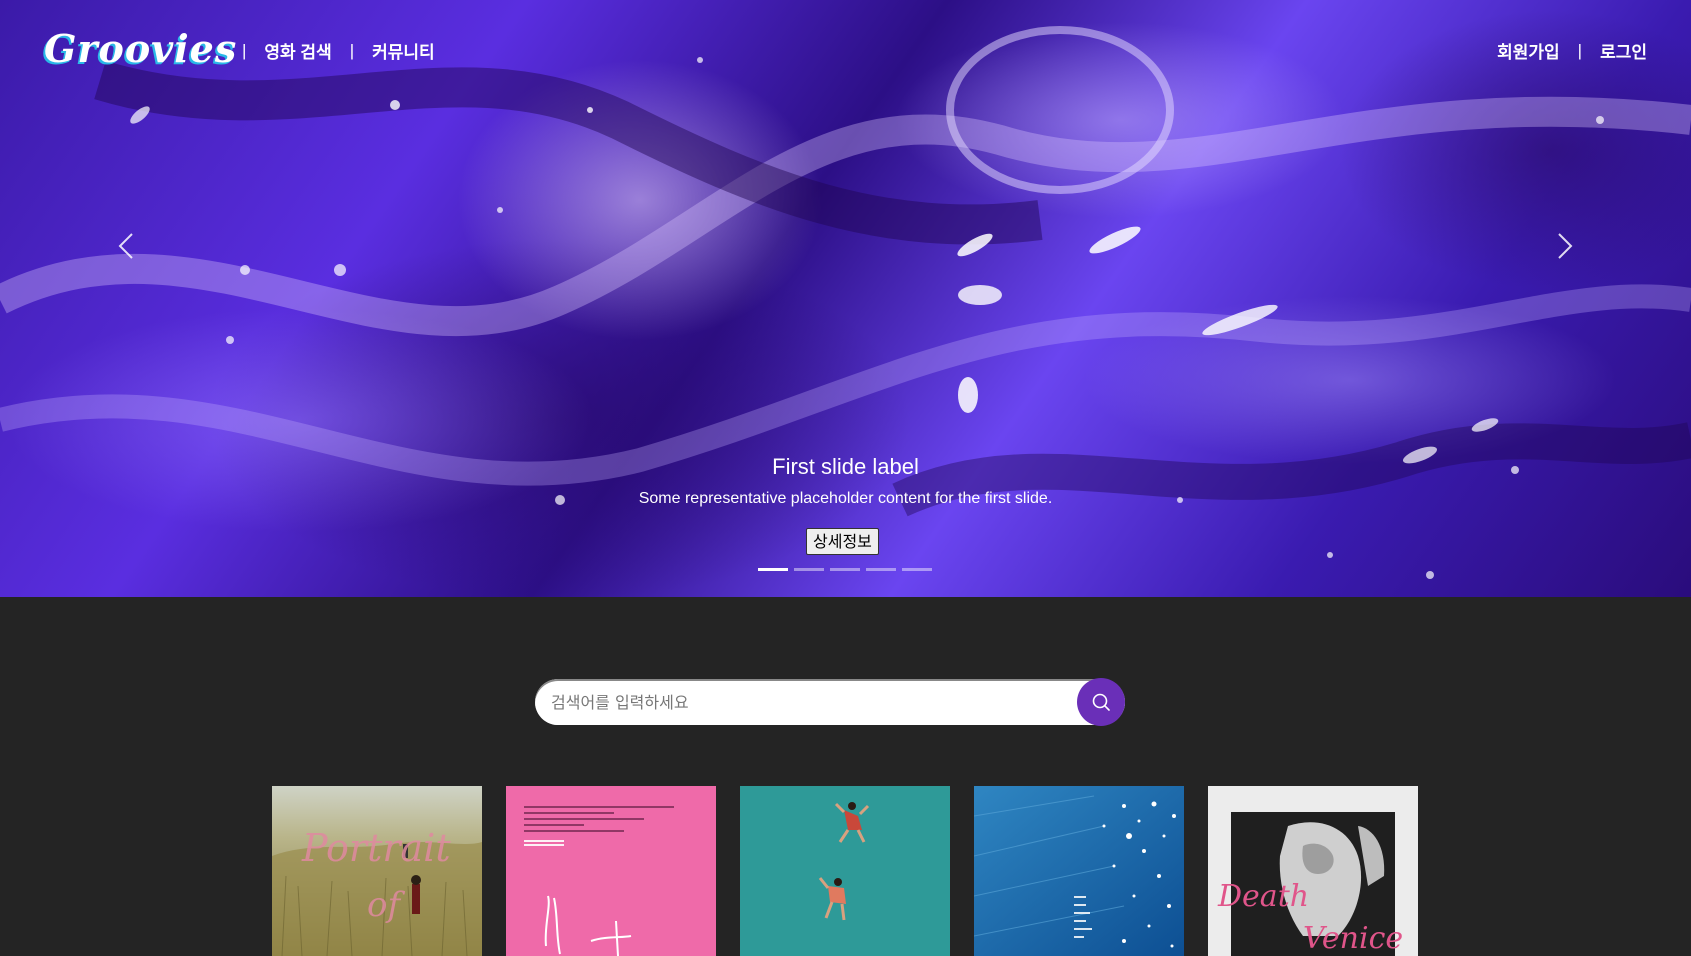  I want to click on poster-image: Portrait of, so click(377, 871).